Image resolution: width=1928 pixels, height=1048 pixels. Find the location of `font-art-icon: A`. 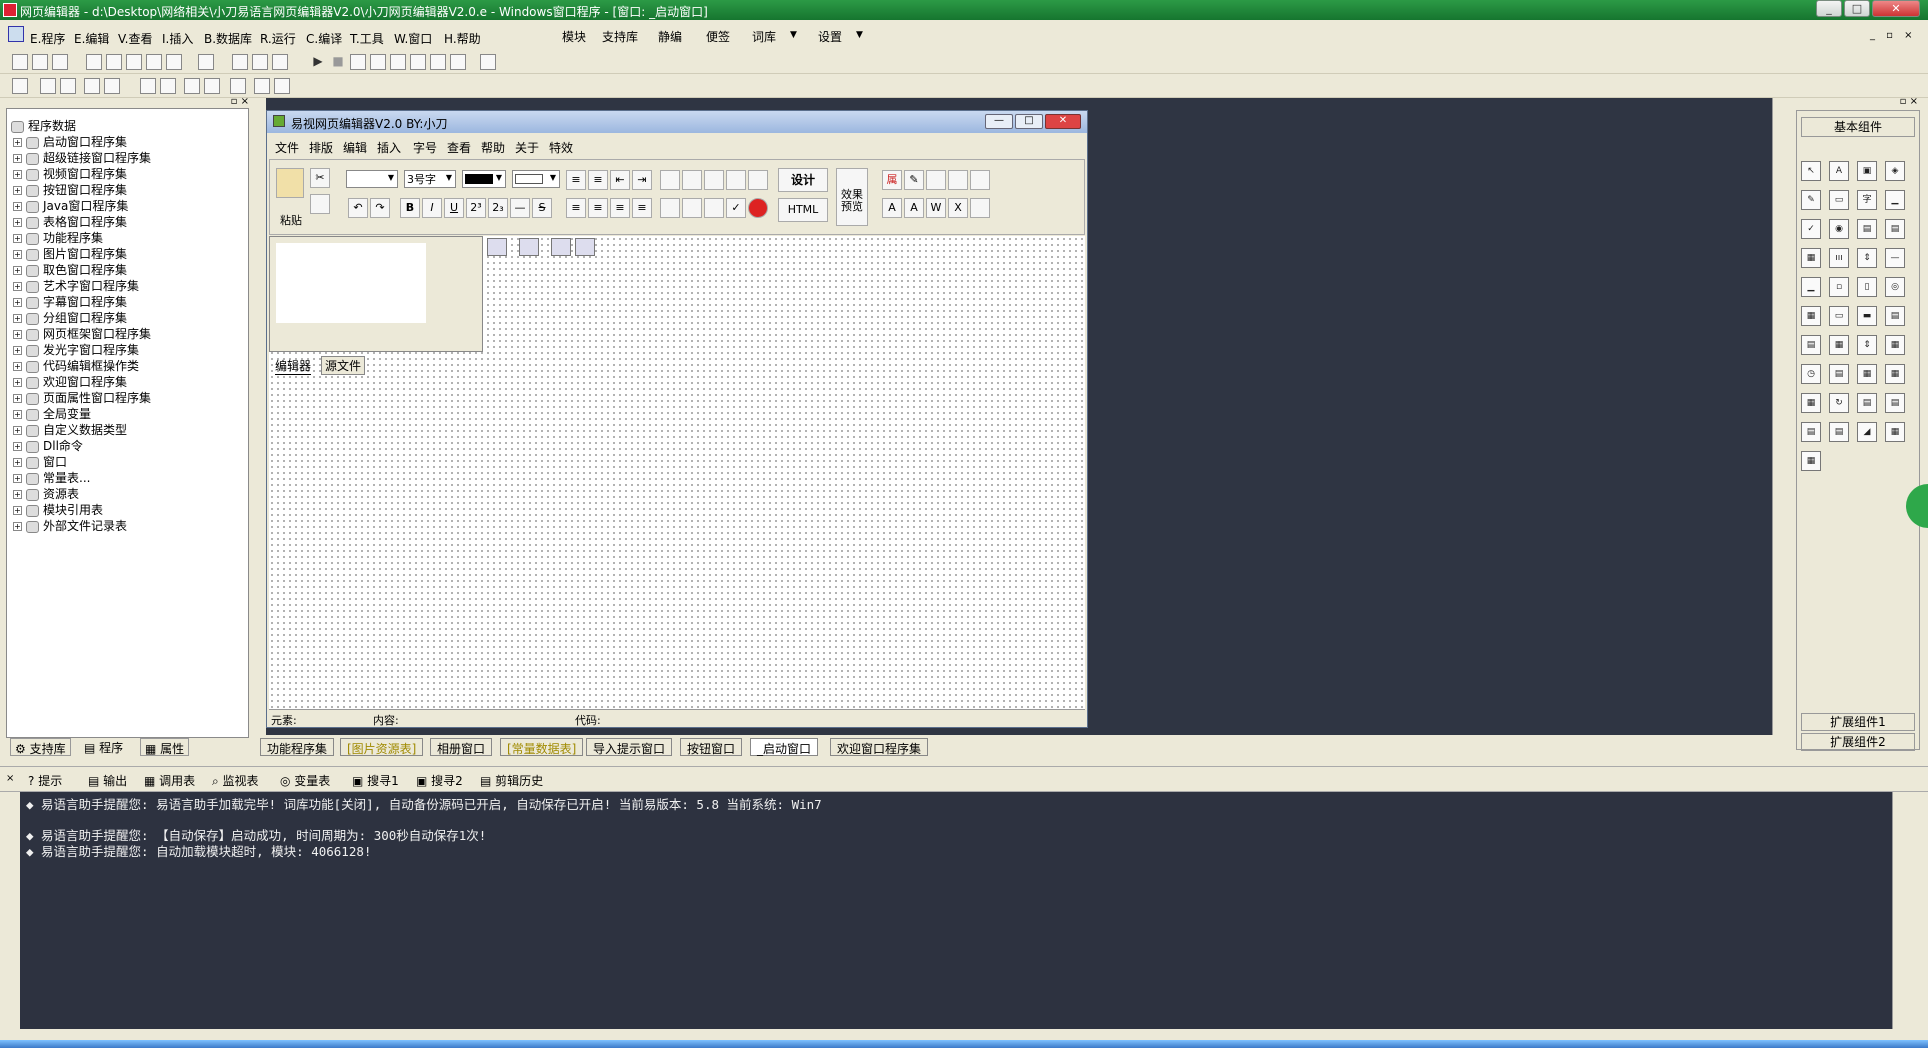

font-art-icon: A is located at coordinates (892, 208).